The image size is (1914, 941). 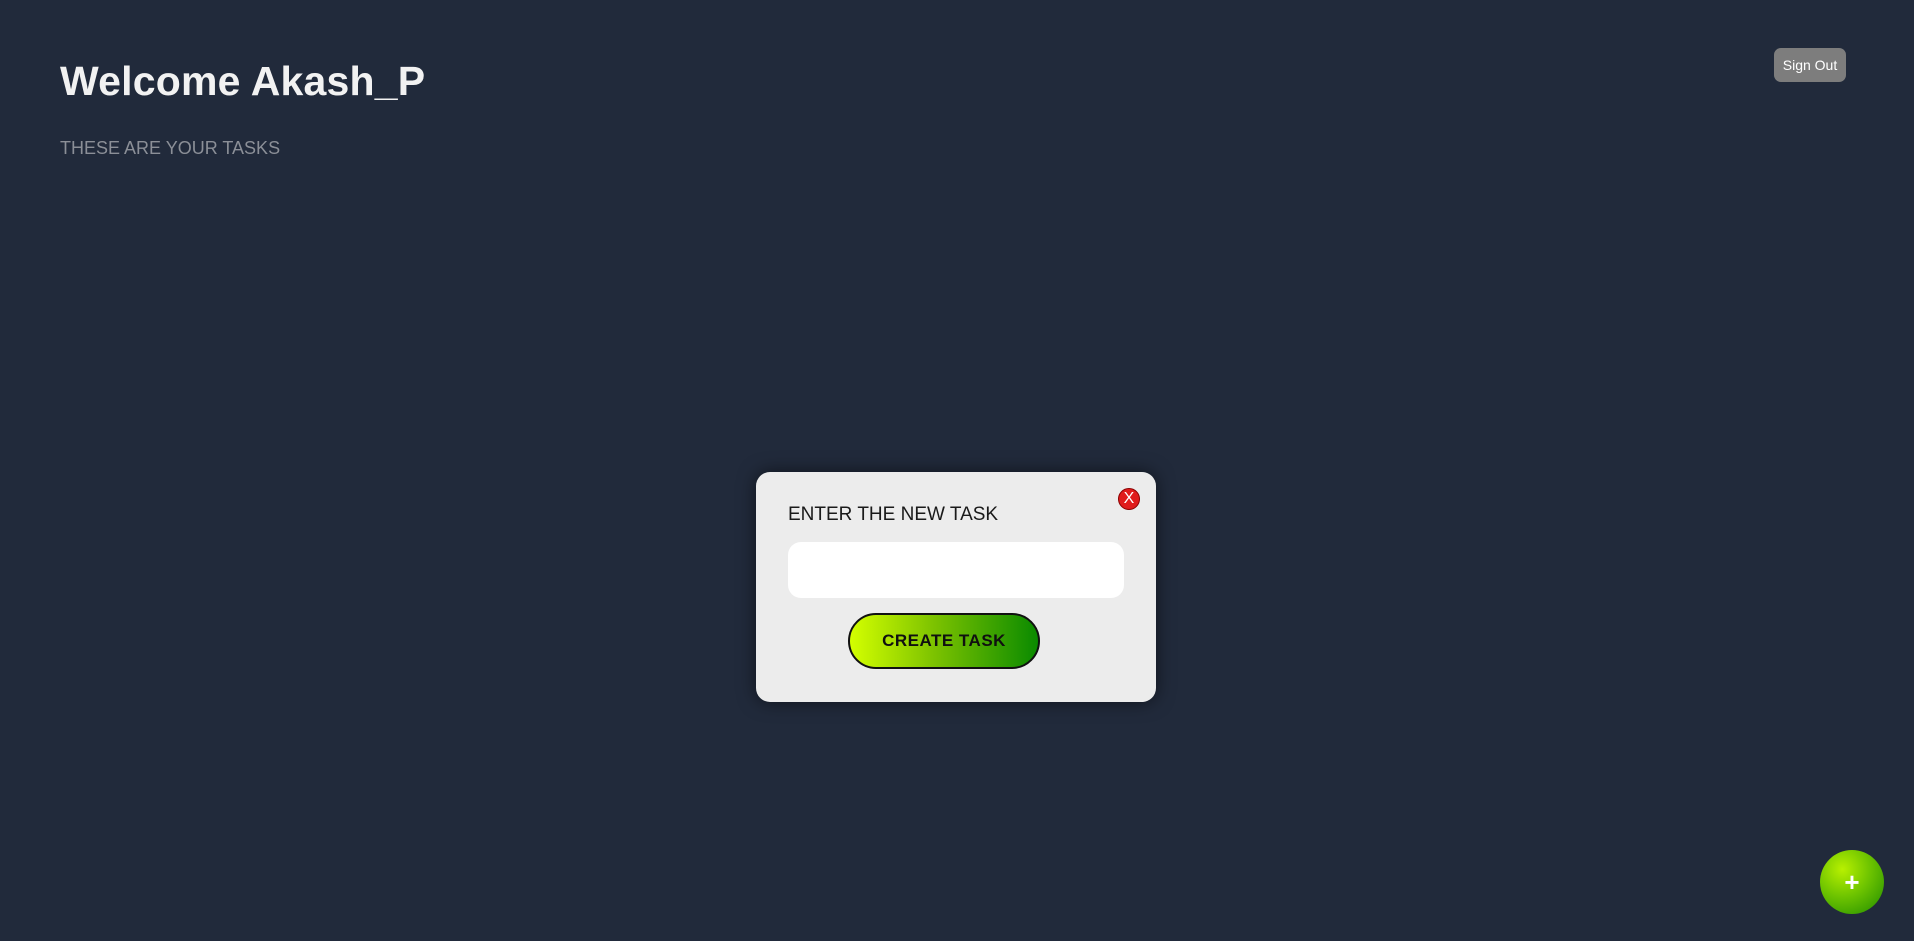 I want to click on close-icon: X, so click(x=1129, y=499).